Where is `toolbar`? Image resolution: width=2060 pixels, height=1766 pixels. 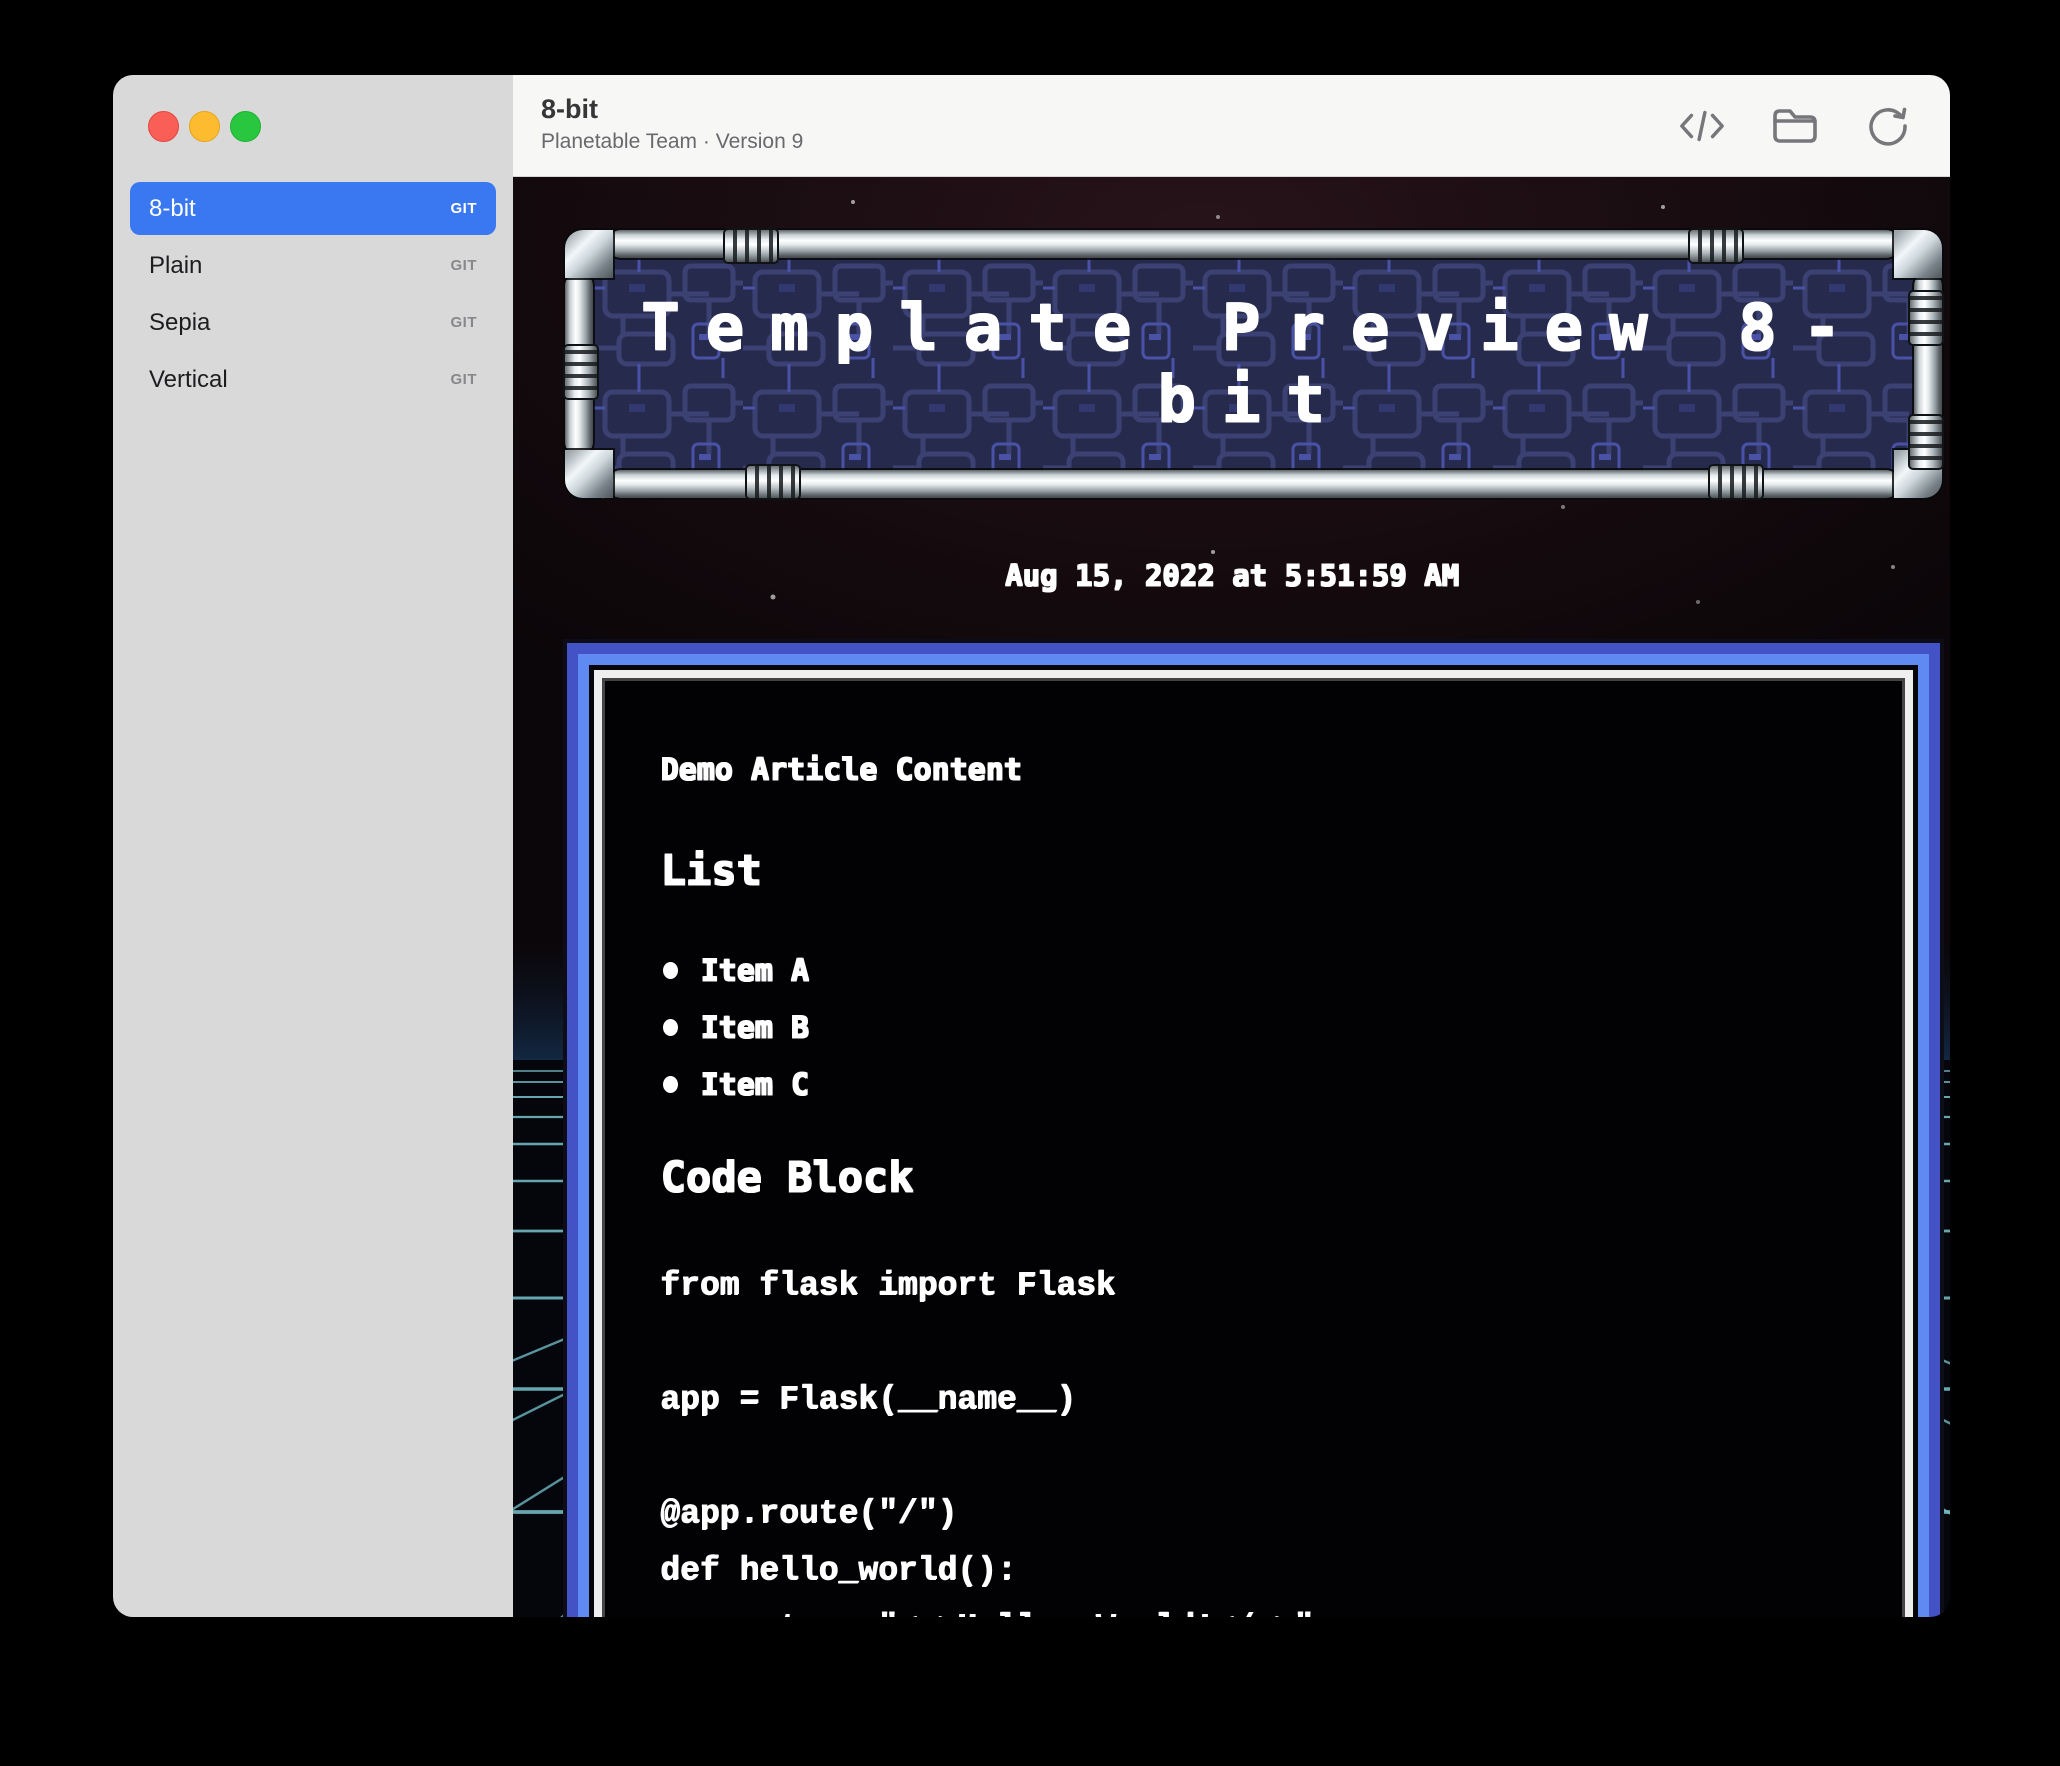 toolbar is located at coordinates (1795, 126).